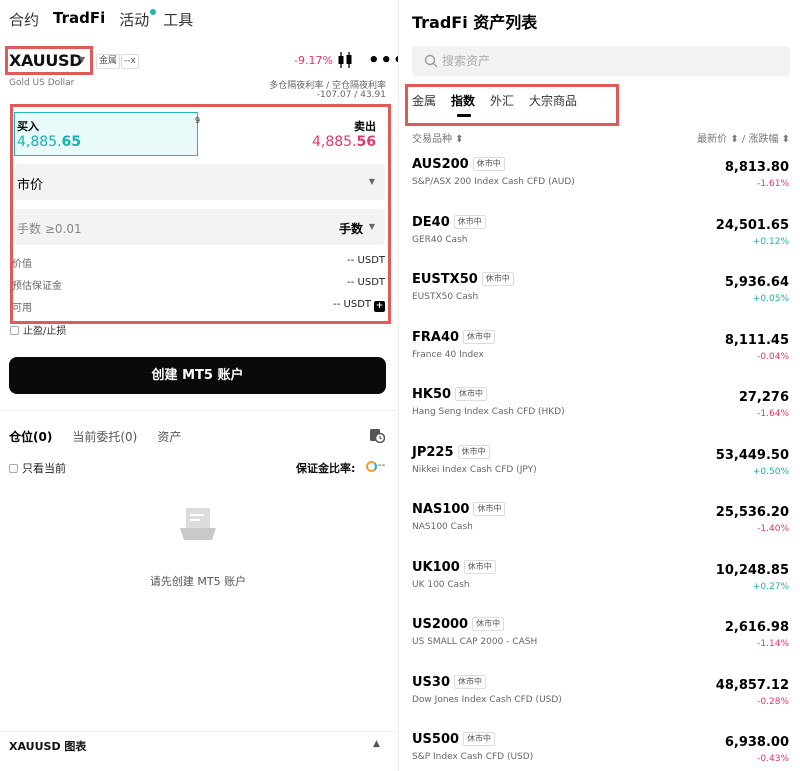 The width and height of the screenshot is (800, 771). What do you see at coordinates (773, 414) in the screenshot?
I see `asset-change: -1.64%` at bounding box center [773, 414].